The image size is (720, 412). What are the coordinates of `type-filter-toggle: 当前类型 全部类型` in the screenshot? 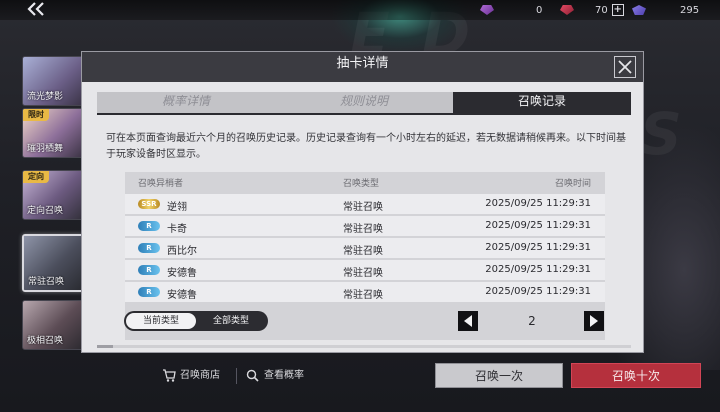 It's located at (196, 321).